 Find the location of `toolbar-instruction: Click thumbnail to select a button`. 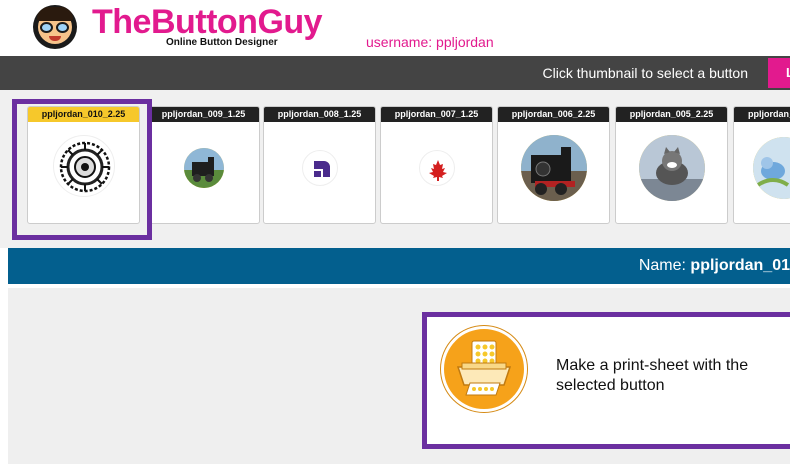

toolbar-instruction: Click thumbnail to select a button is located at coordinates (645, 73).